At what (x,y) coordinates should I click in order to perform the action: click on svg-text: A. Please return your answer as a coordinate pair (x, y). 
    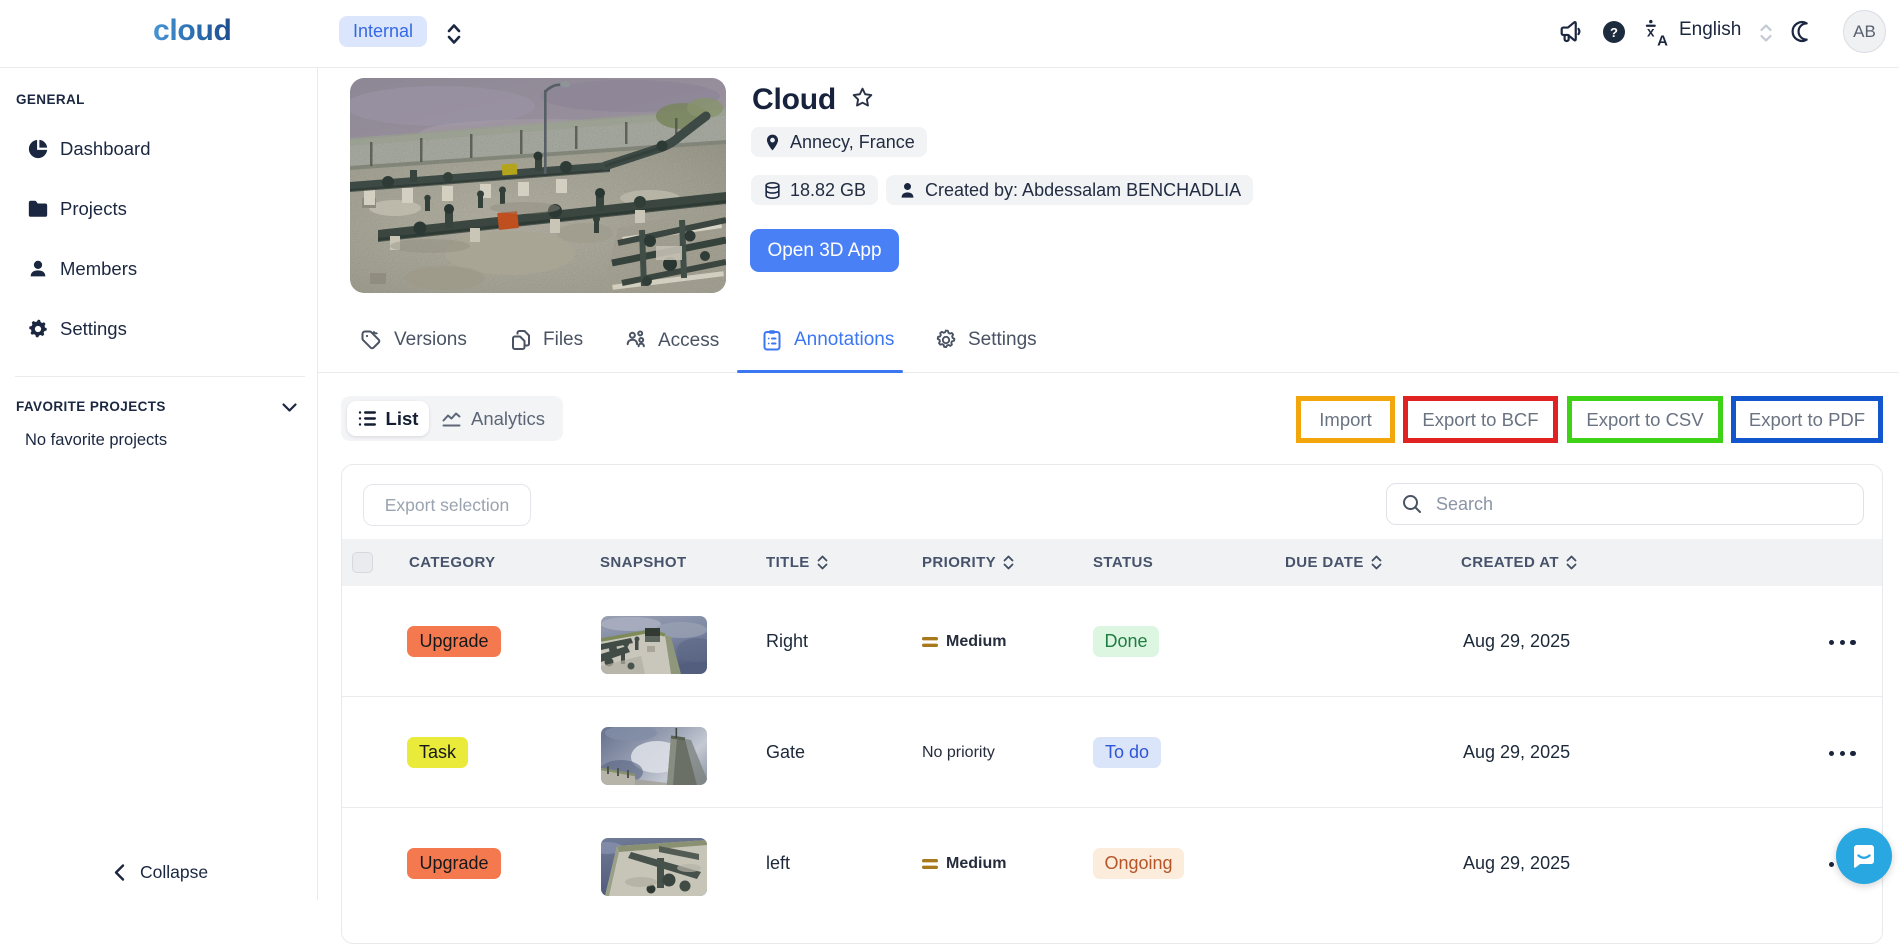
    Looking at the image, I should click on (1662, 40).